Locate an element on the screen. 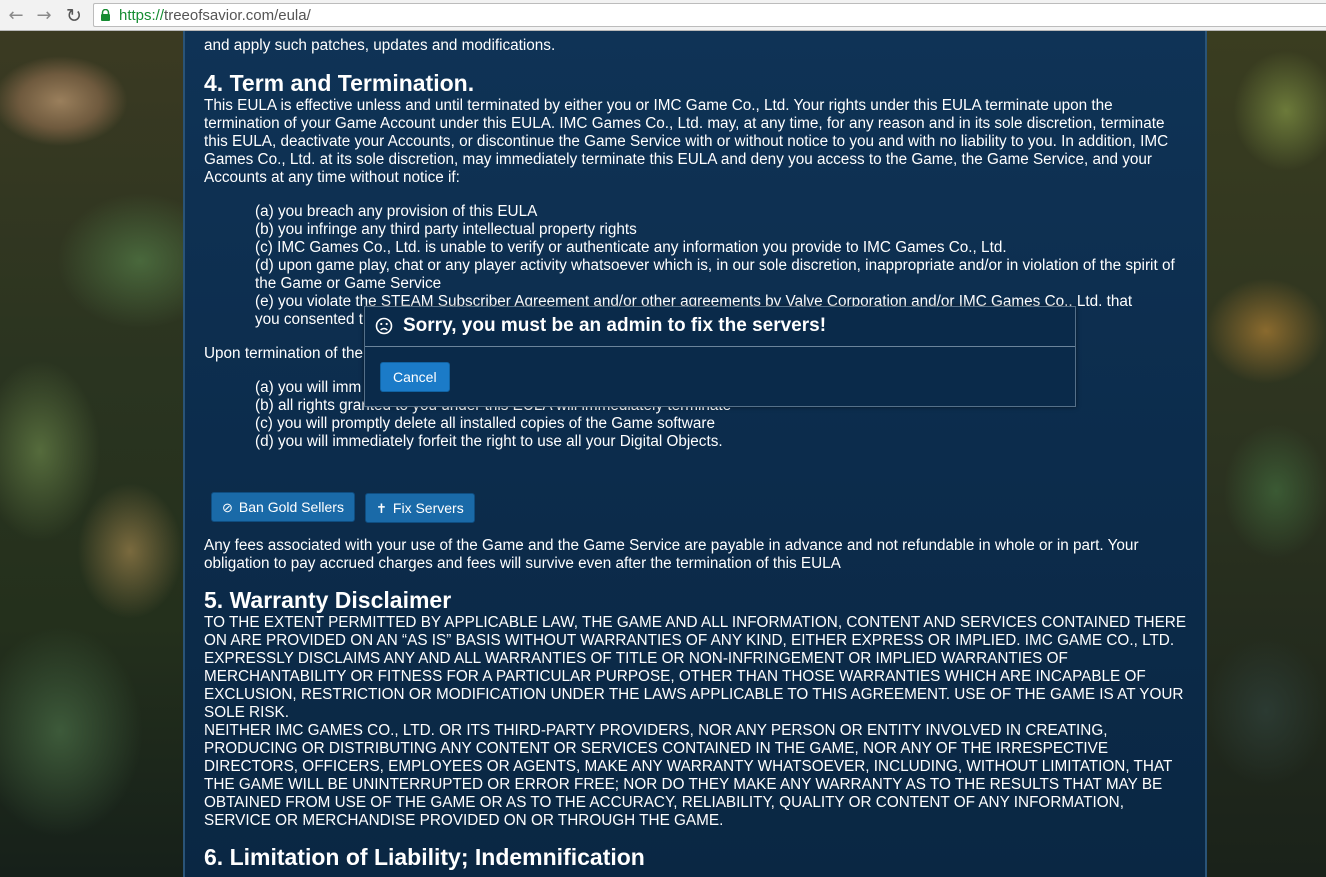 This screenshot has height=877, width=1326. fix-servers-label: Fix Servers is located at coordinates (428, 508).